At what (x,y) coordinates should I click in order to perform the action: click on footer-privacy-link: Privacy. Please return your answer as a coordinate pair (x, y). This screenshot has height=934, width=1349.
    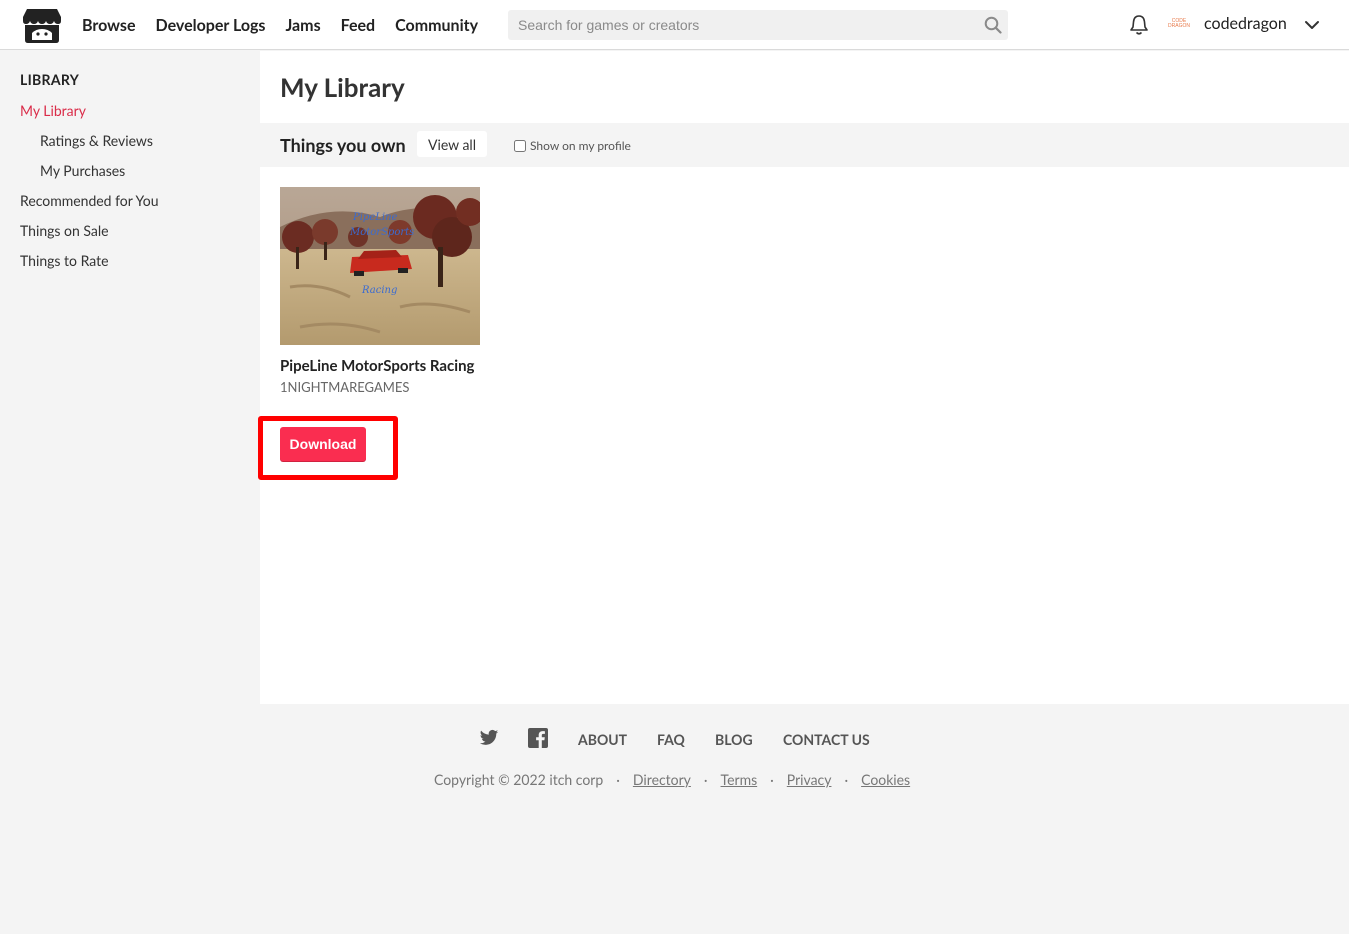
    Looking at the image, I should click on (809, 779).